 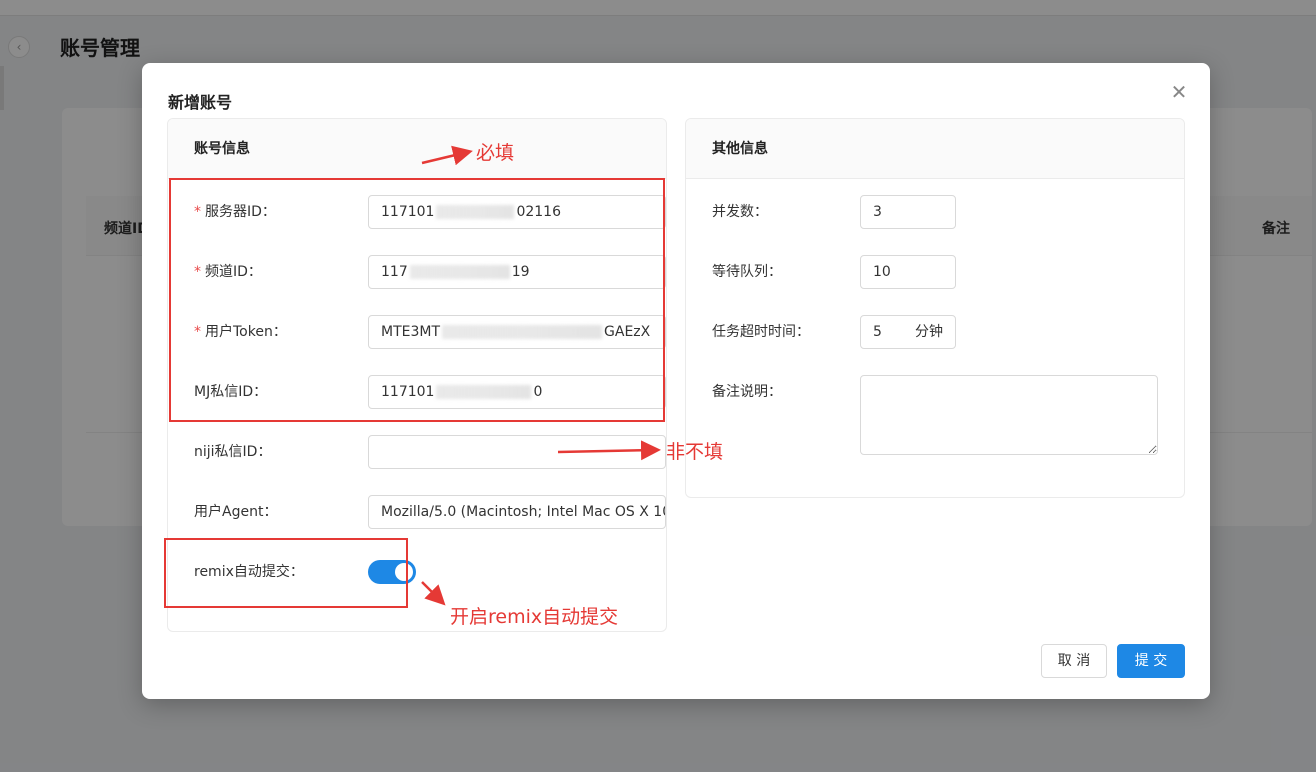 What do you see at coordinates (908, 212) in the screenshot?
I see `concurrency-input: 3` at bounding box center [908, 212].